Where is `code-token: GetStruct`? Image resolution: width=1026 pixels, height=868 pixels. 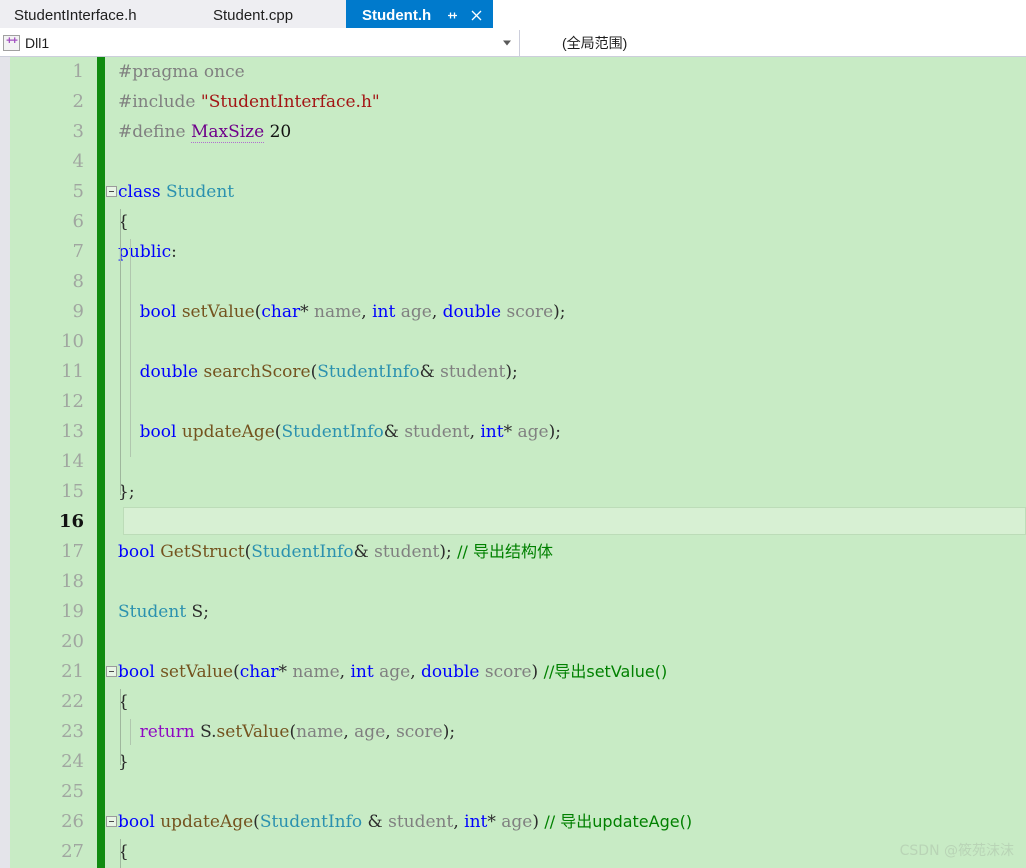
code-token: GetStruct is located at coordinates (202, 552).